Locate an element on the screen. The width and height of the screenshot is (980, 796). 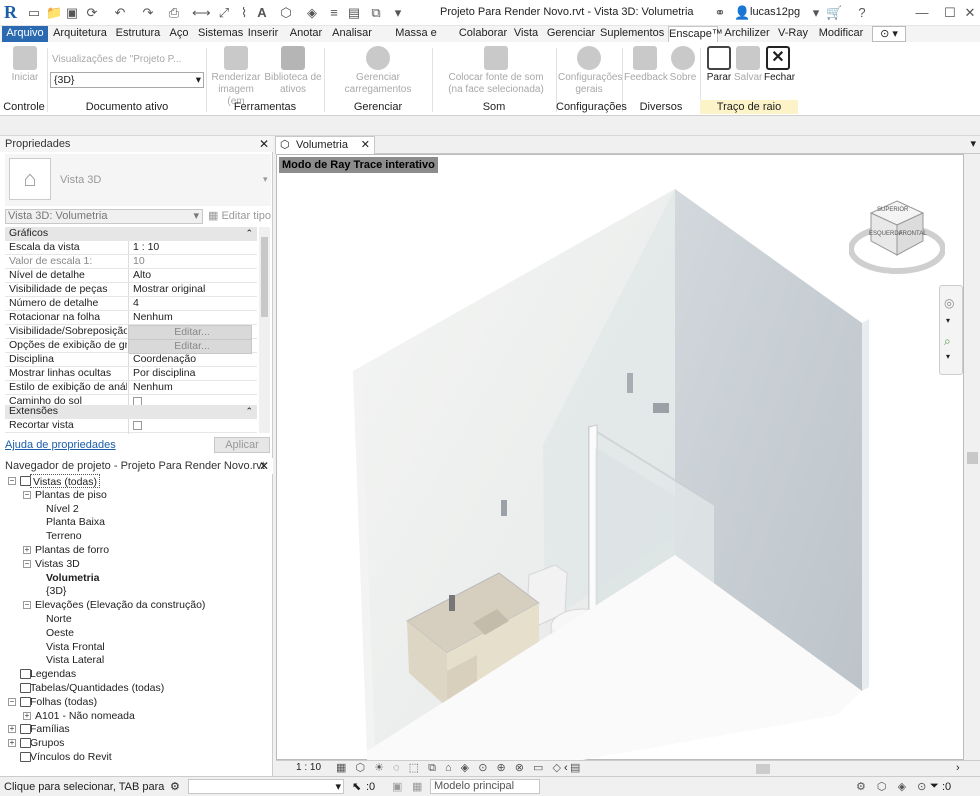
properties-help-link: Ajuda de propriedades is located at coordinates (60, 445).